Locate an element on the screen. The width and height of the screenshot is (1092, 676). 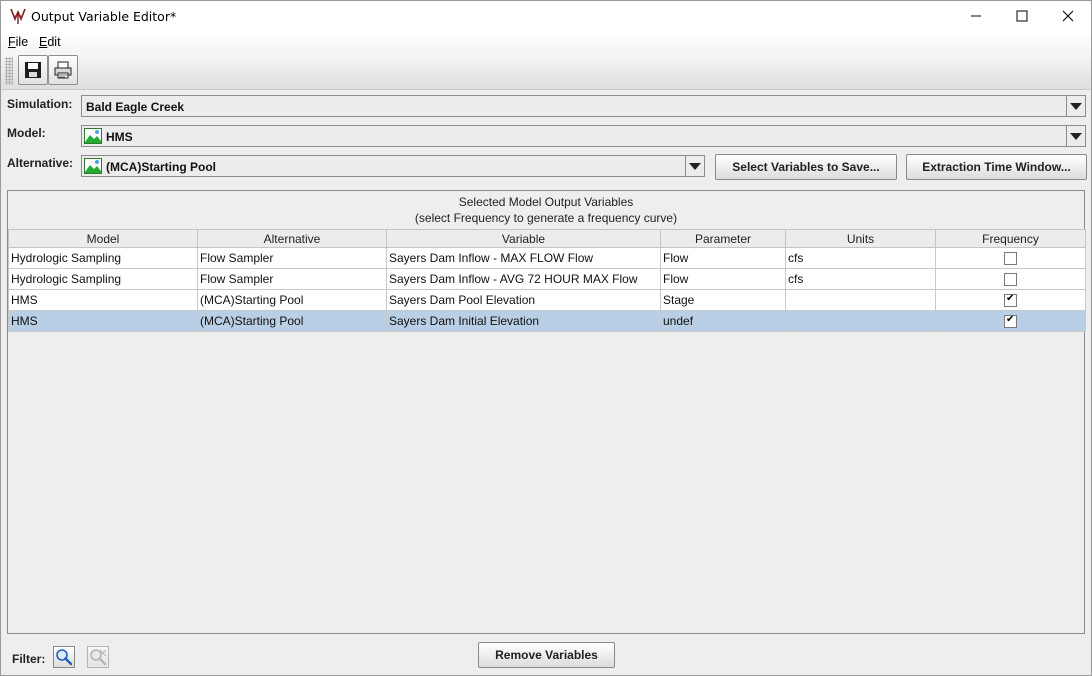
model-select: HMS is located at coordinates (583, 136).